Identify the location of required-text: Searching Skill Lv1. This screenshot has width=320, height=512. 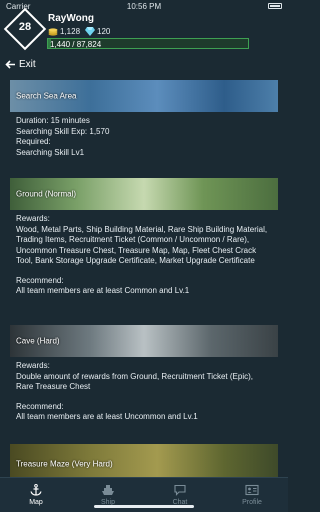
(50, 152).